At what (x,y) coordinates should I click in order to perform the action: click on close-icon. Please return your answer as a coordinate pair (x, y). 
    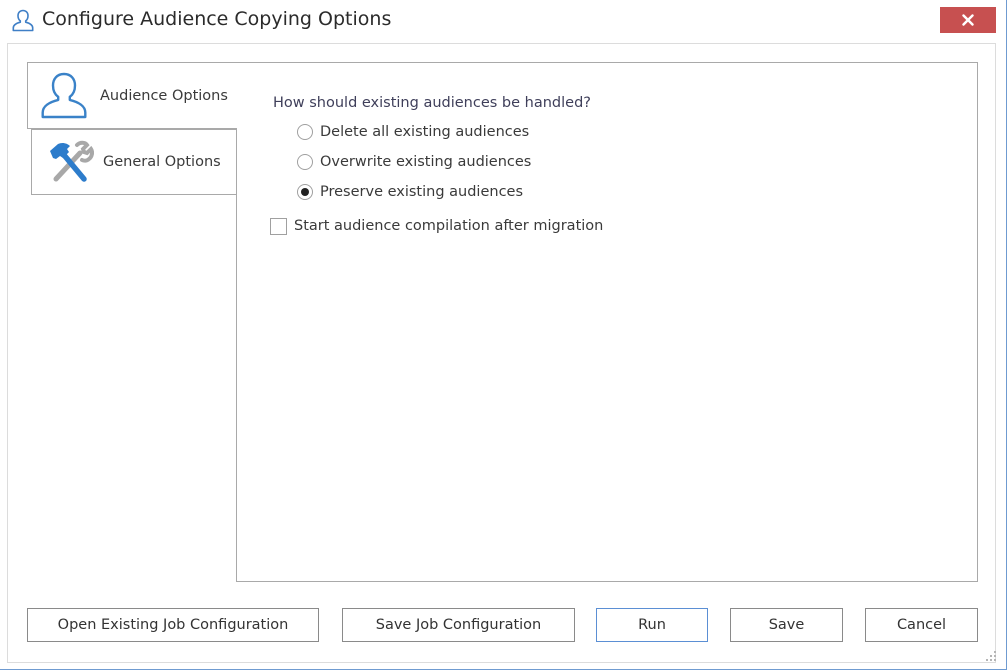
    Looking at the image, I should click on (968, 20).